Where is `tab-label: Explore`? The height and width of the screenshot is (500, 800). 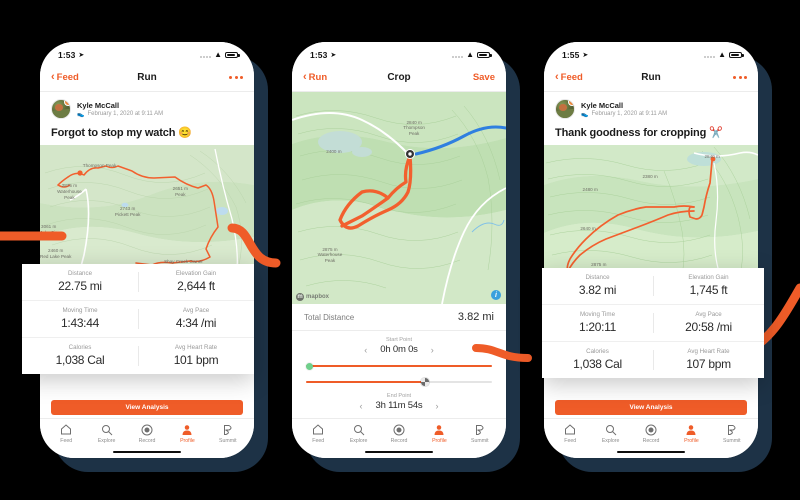
tab-label: Explore is located at coordinates (610, 441).